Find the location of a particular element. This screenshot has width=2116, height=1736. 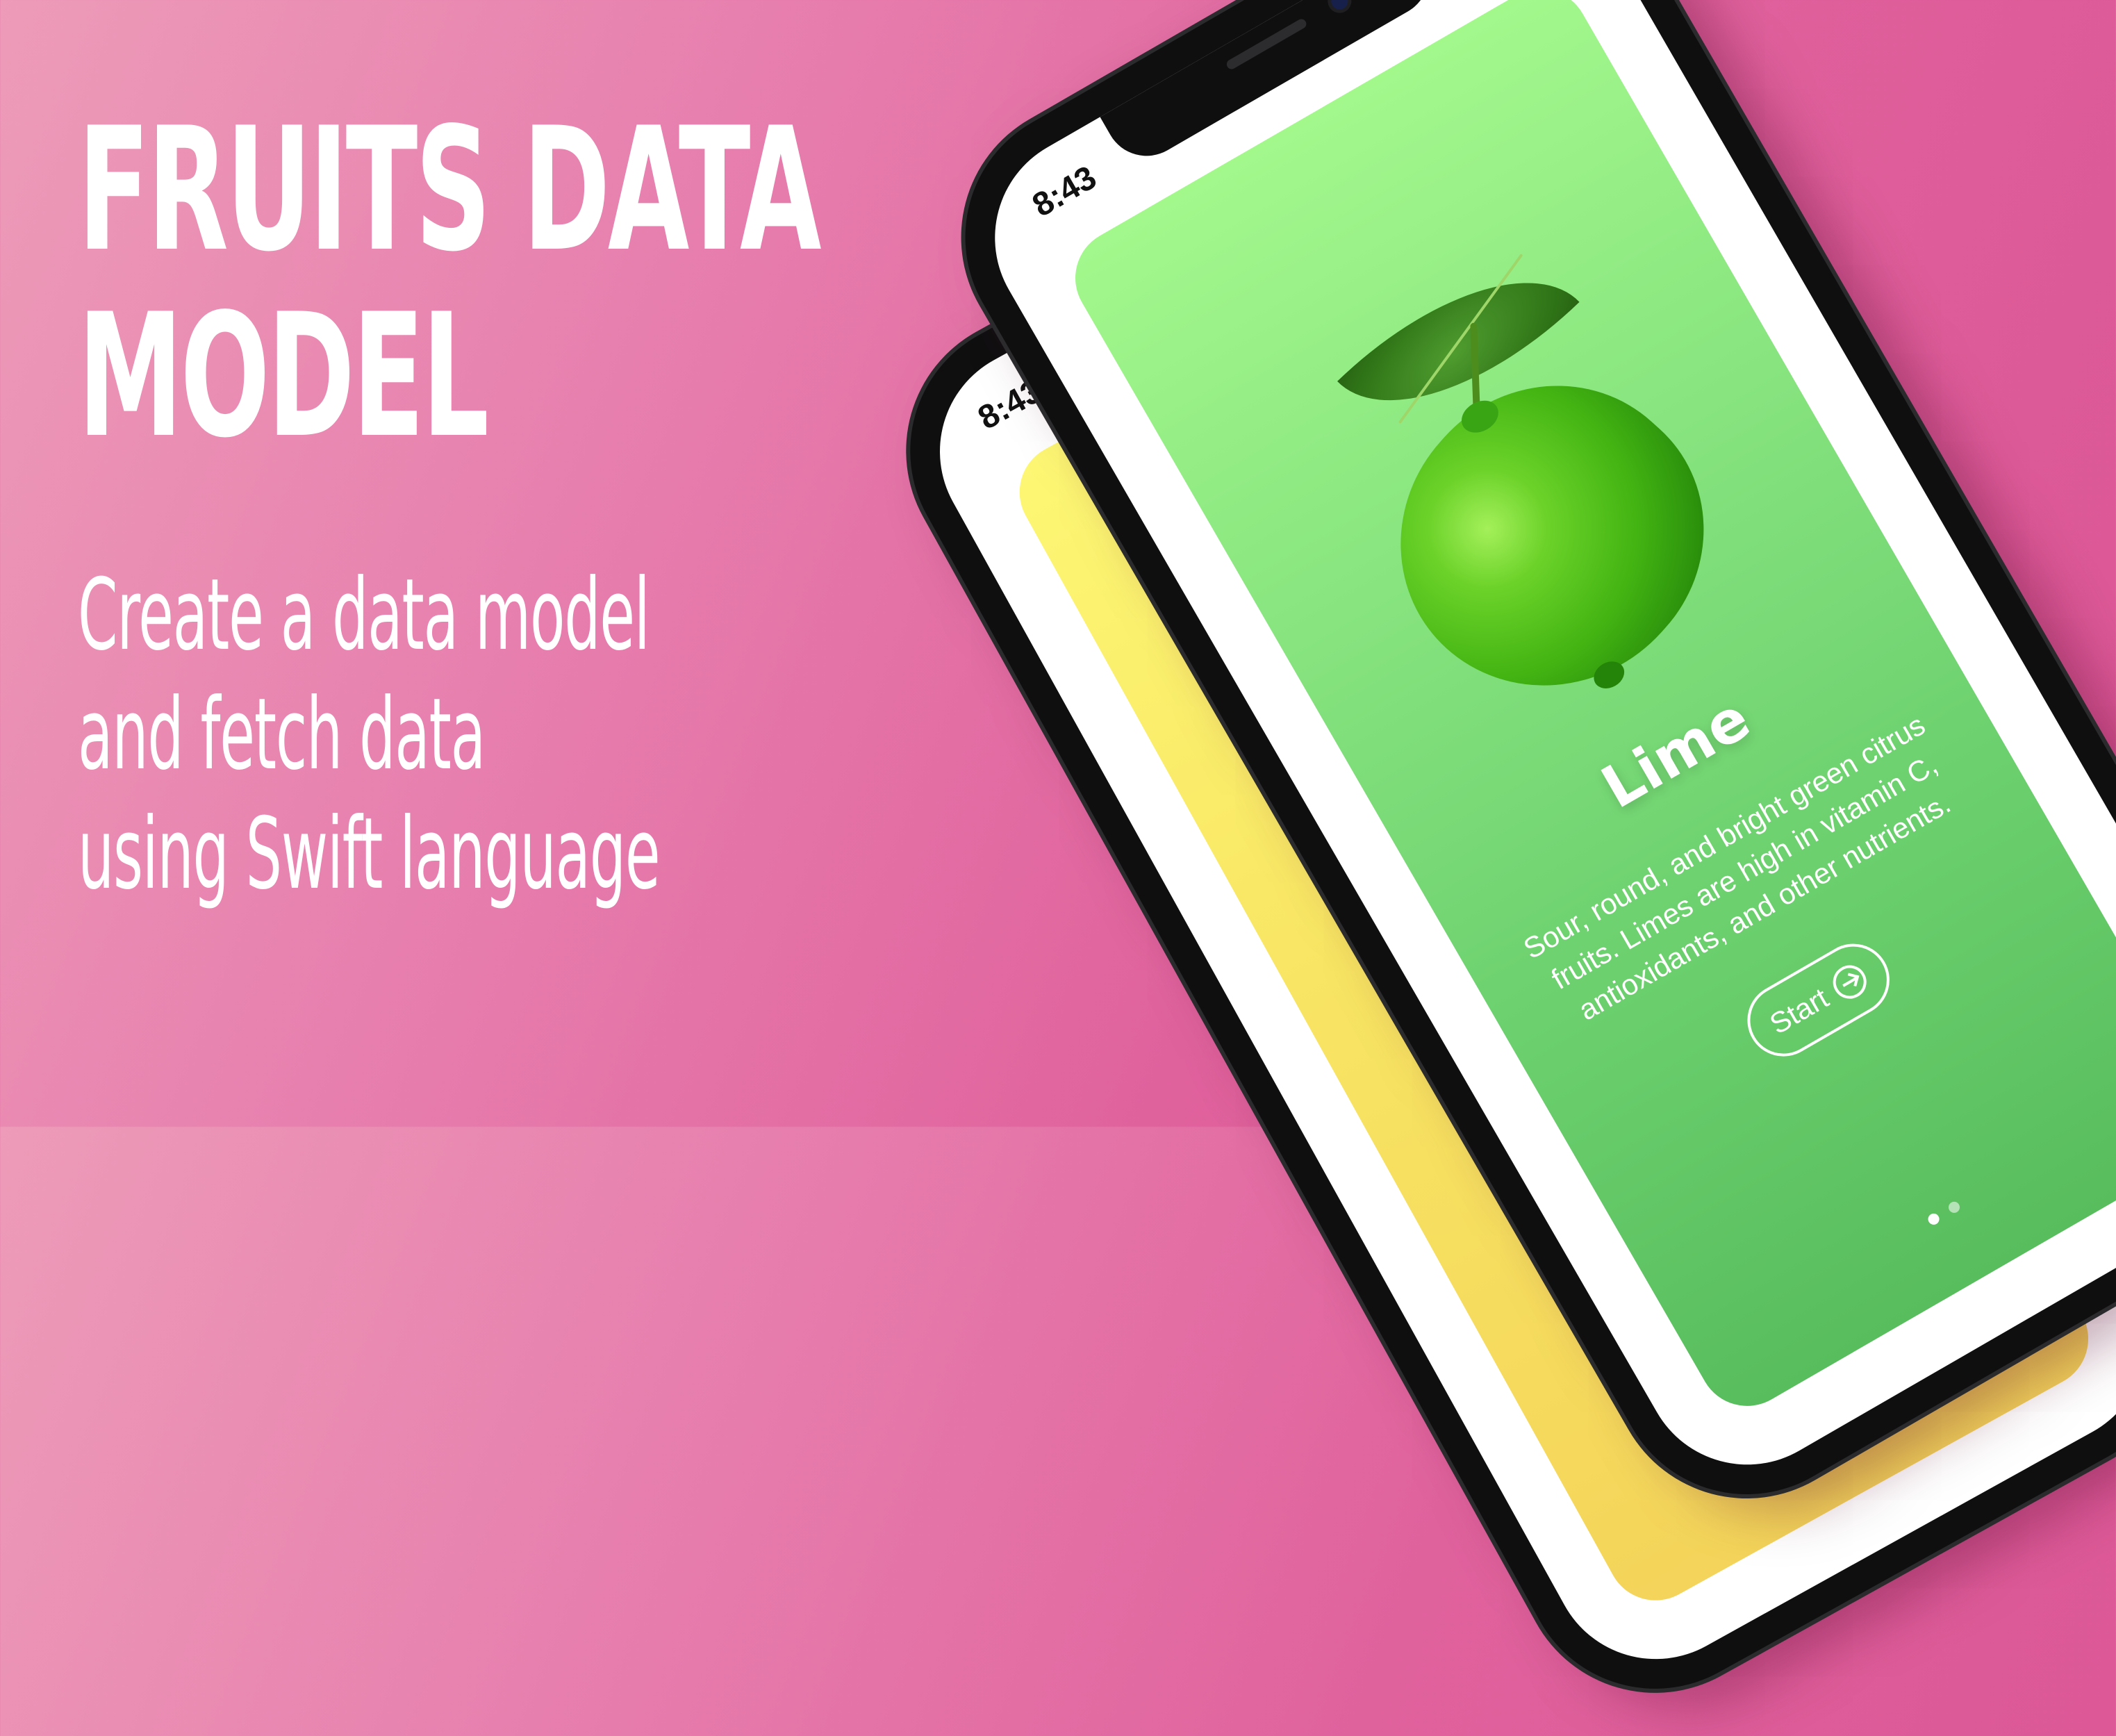

subtitle-line-1: Create a data model is located at coordinates (364, 615).